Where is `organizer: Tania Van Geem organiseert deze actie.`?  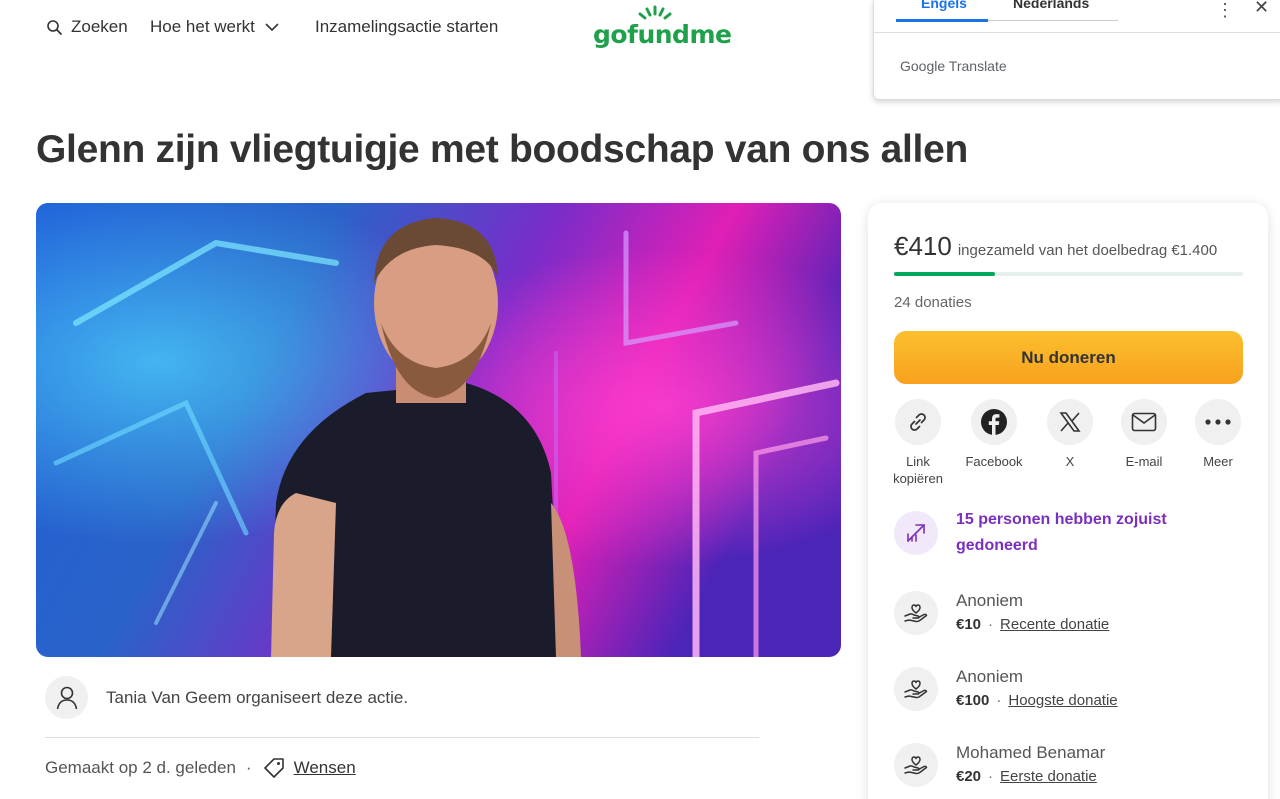
organizer: Tania Van Geem organiseert deze actie. is located at coordinates (226, 697).